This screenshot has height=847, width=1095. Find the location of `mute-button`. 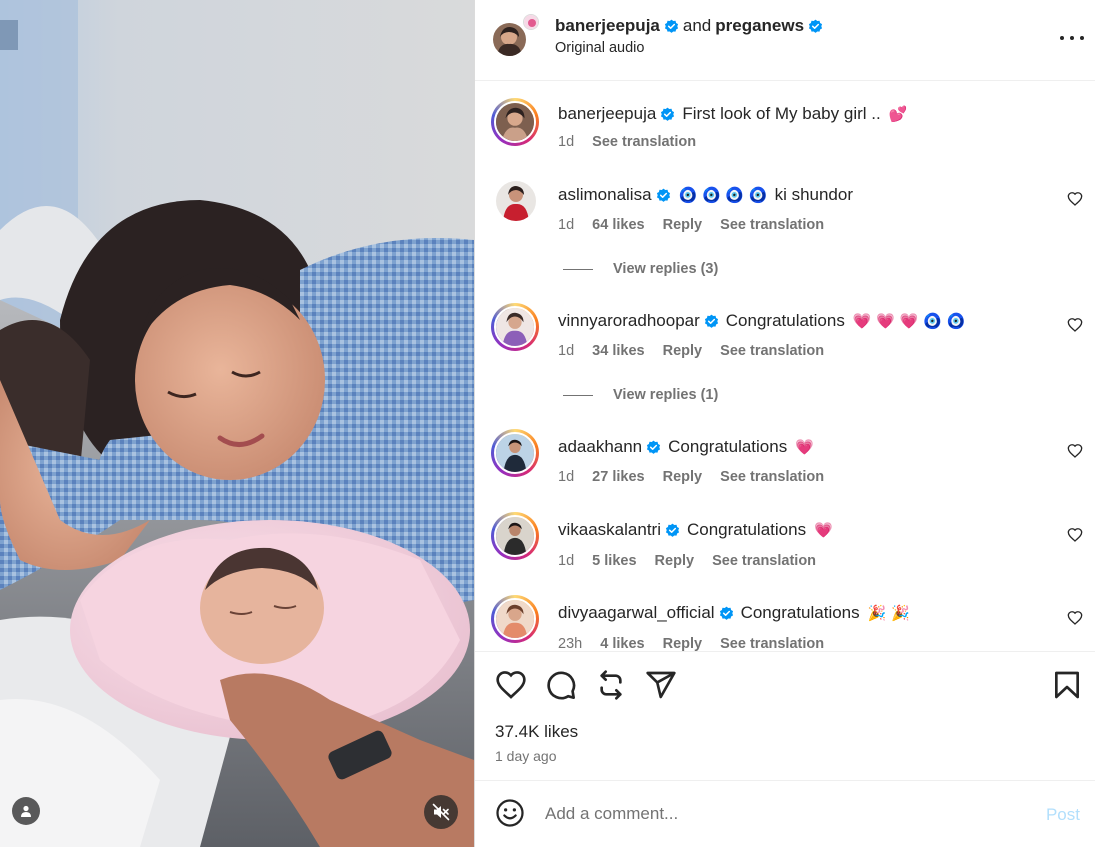

mute-button is located at coordinates (441, 812).